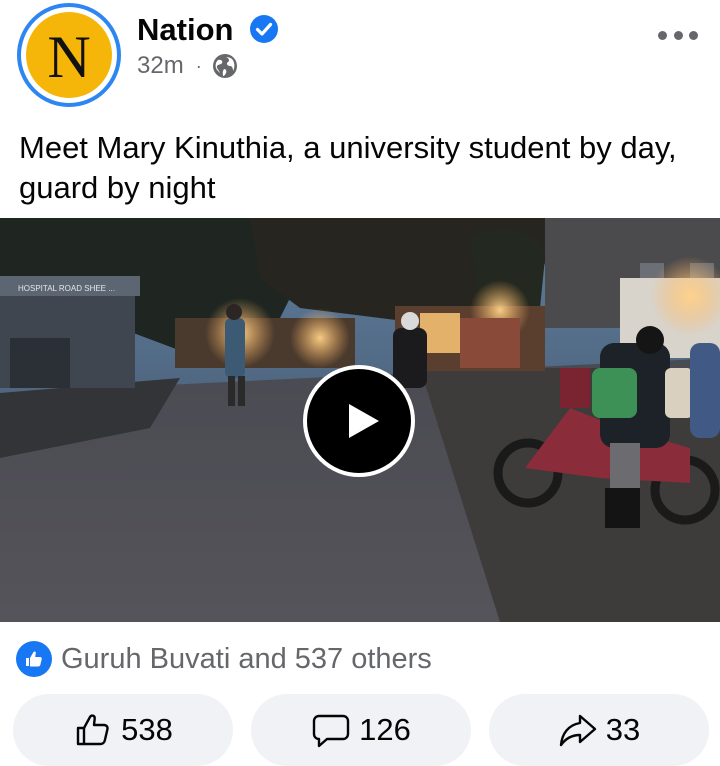 The image size is (720, 766). Describe the element at coordinates (34, 659) in the screenshot. I see `like-reaction-icon` at that location.